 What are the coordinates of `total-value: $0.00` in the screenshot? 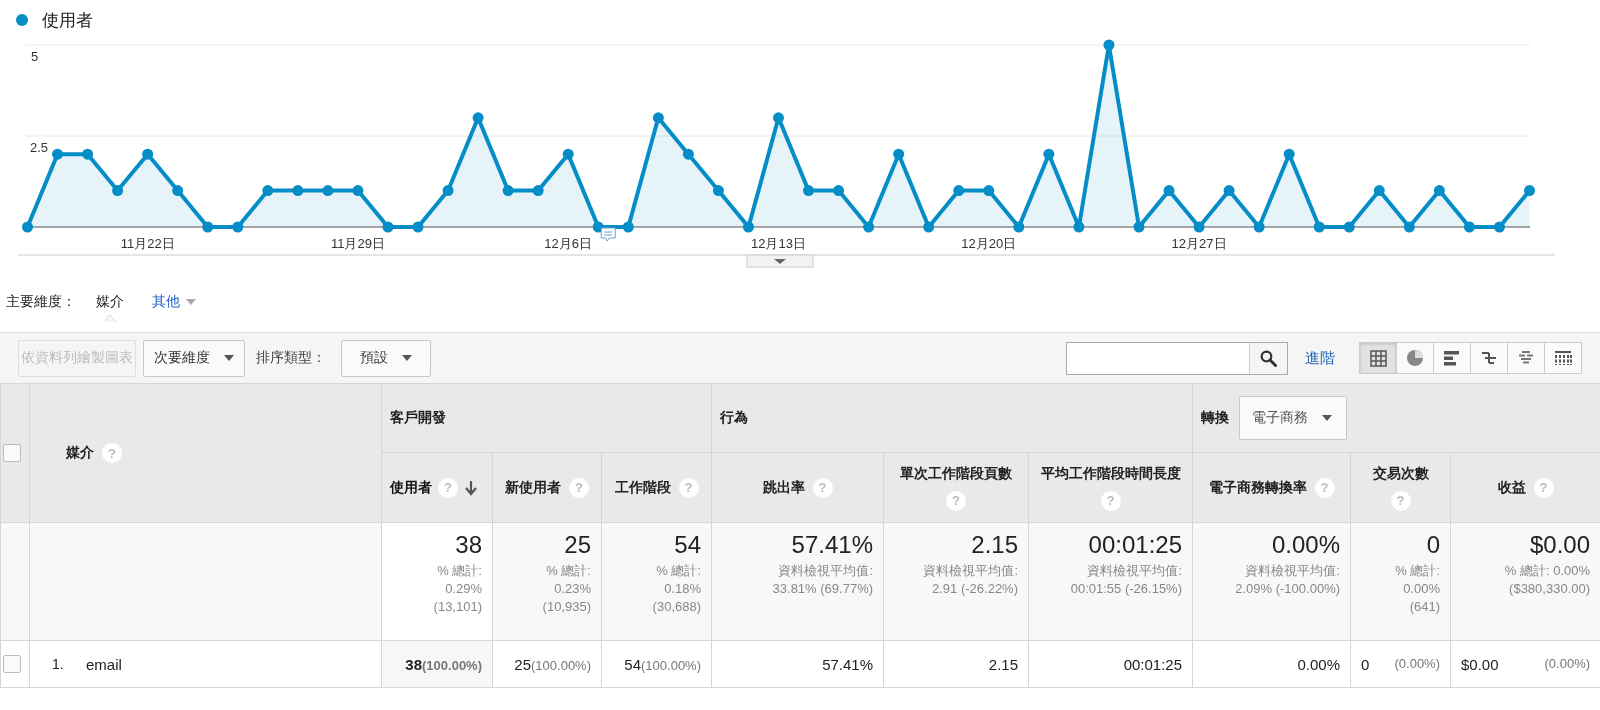 It's located at (1559, 545).